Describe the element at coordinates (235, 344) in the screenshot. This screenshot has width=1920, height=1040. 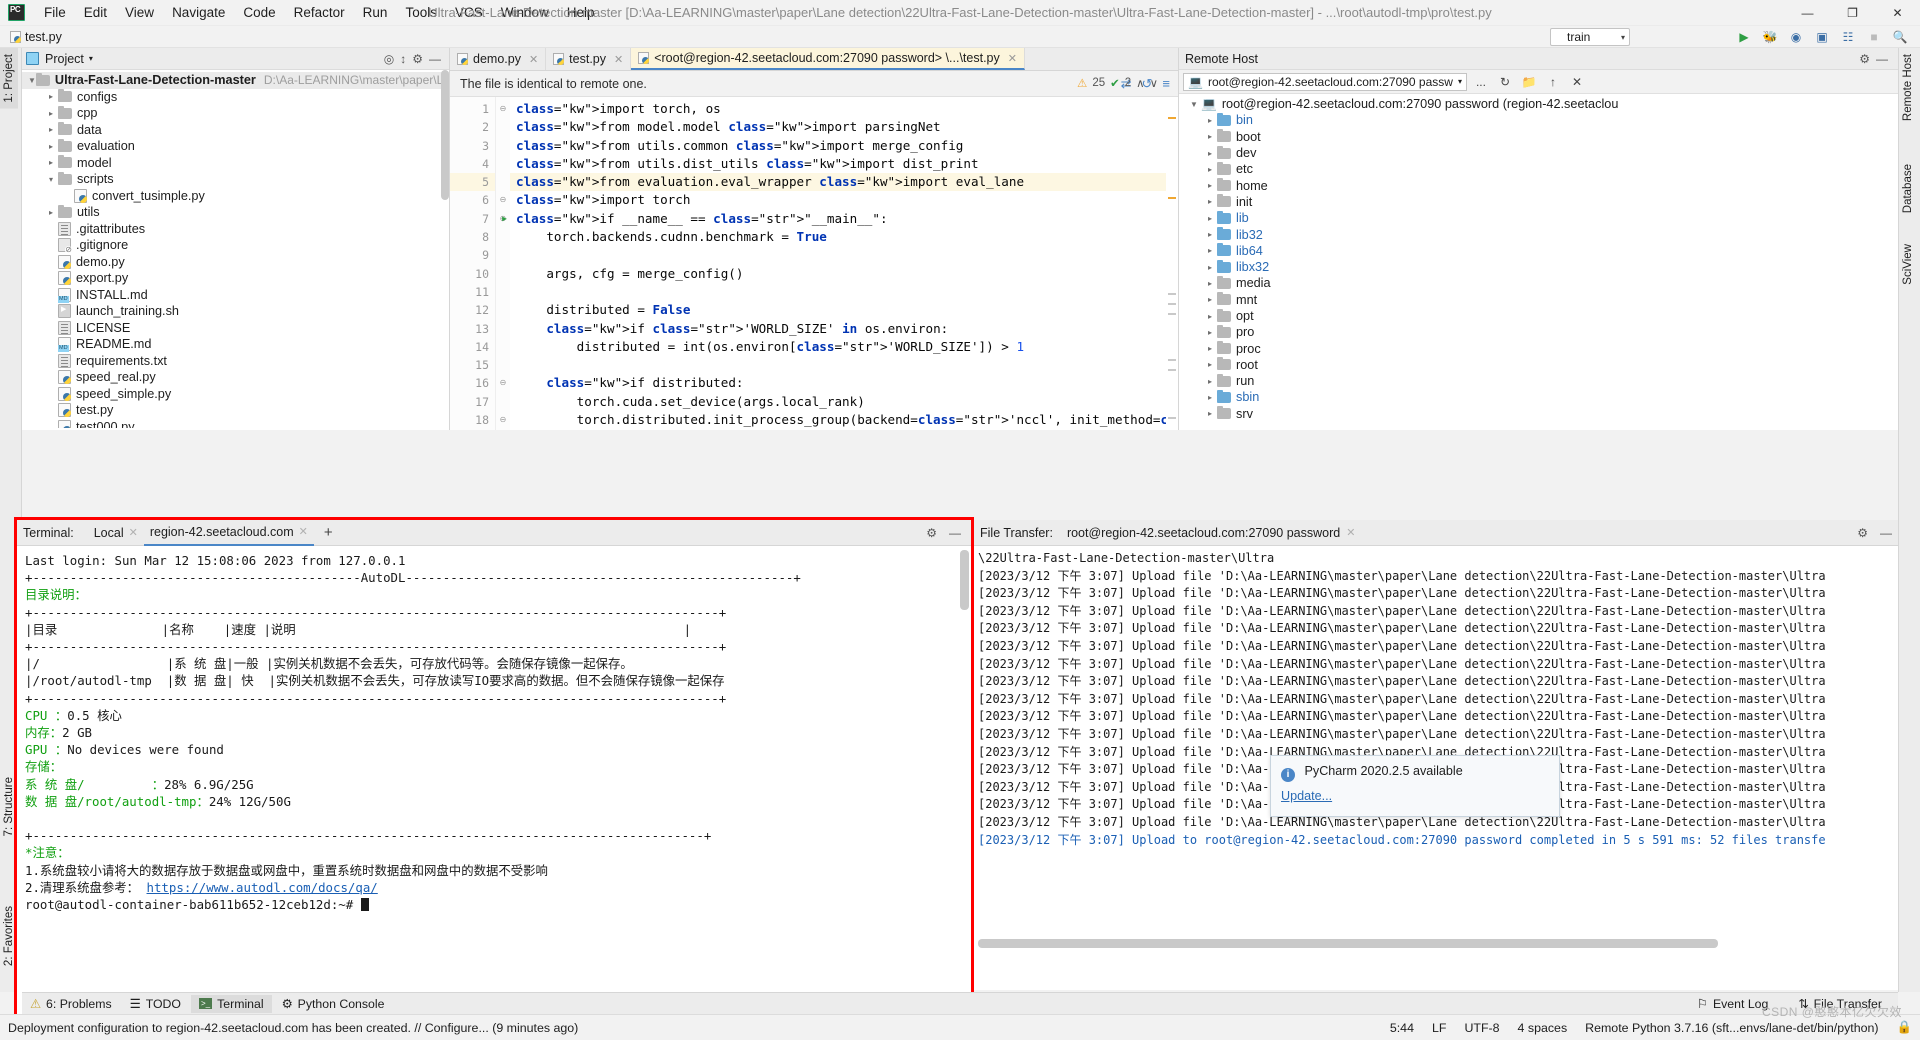
I see `tree-node: README.md` at that location.